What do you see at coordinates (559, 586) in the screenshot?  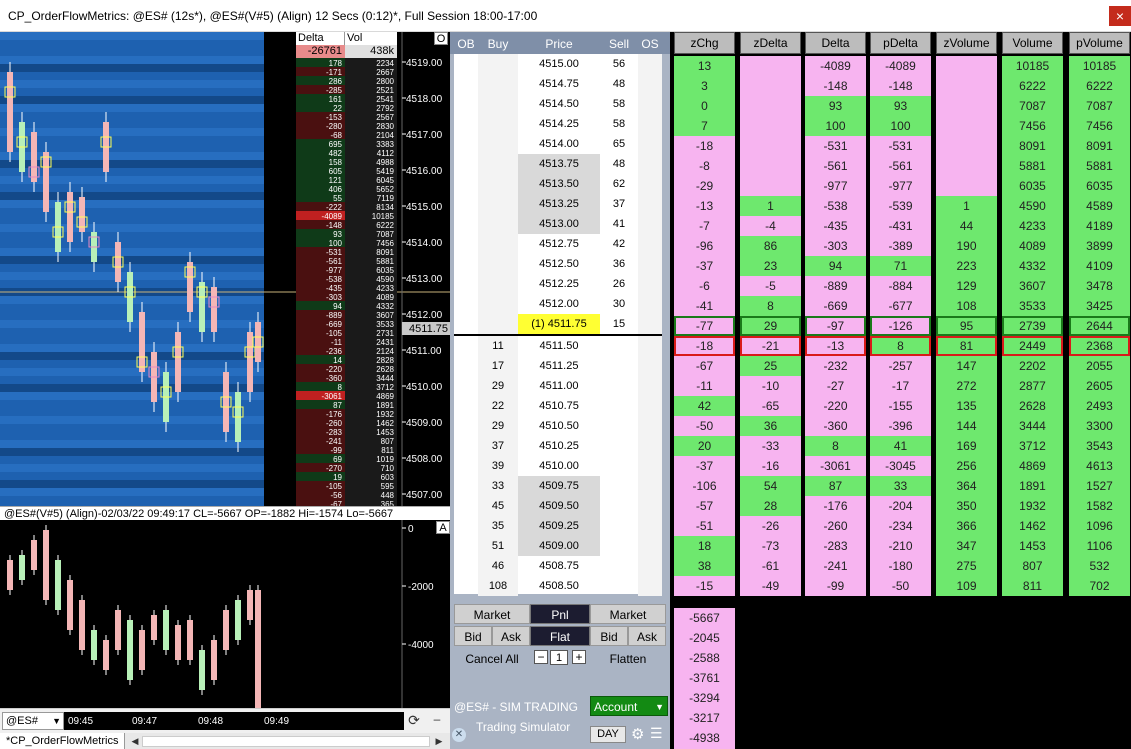 I see `ladder-price-cell: 4508.50` at bounding box center [559, 586].